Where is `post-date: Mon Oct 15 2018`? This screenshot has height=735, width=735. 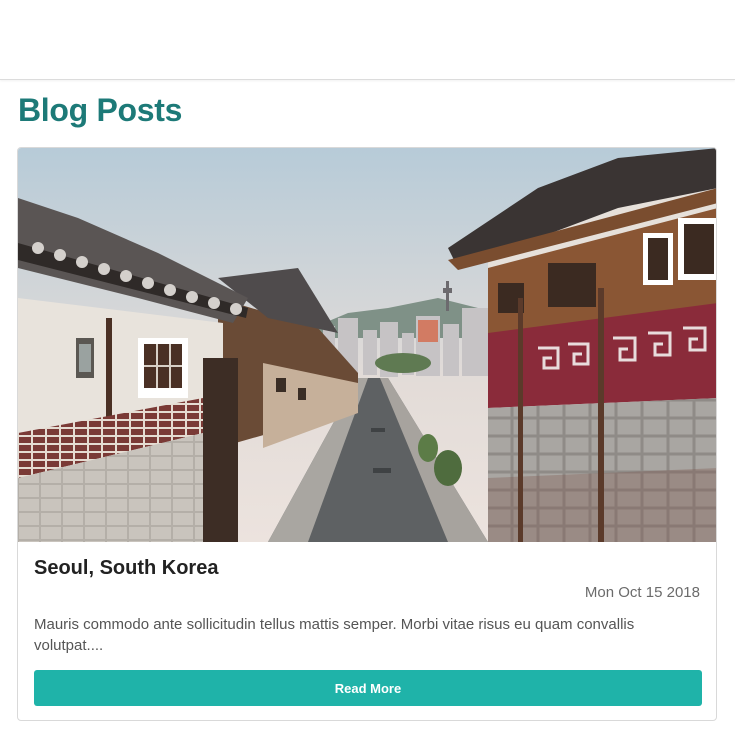
post-date: Mon Oct 15 2018 is located at coordinates (642, 592).